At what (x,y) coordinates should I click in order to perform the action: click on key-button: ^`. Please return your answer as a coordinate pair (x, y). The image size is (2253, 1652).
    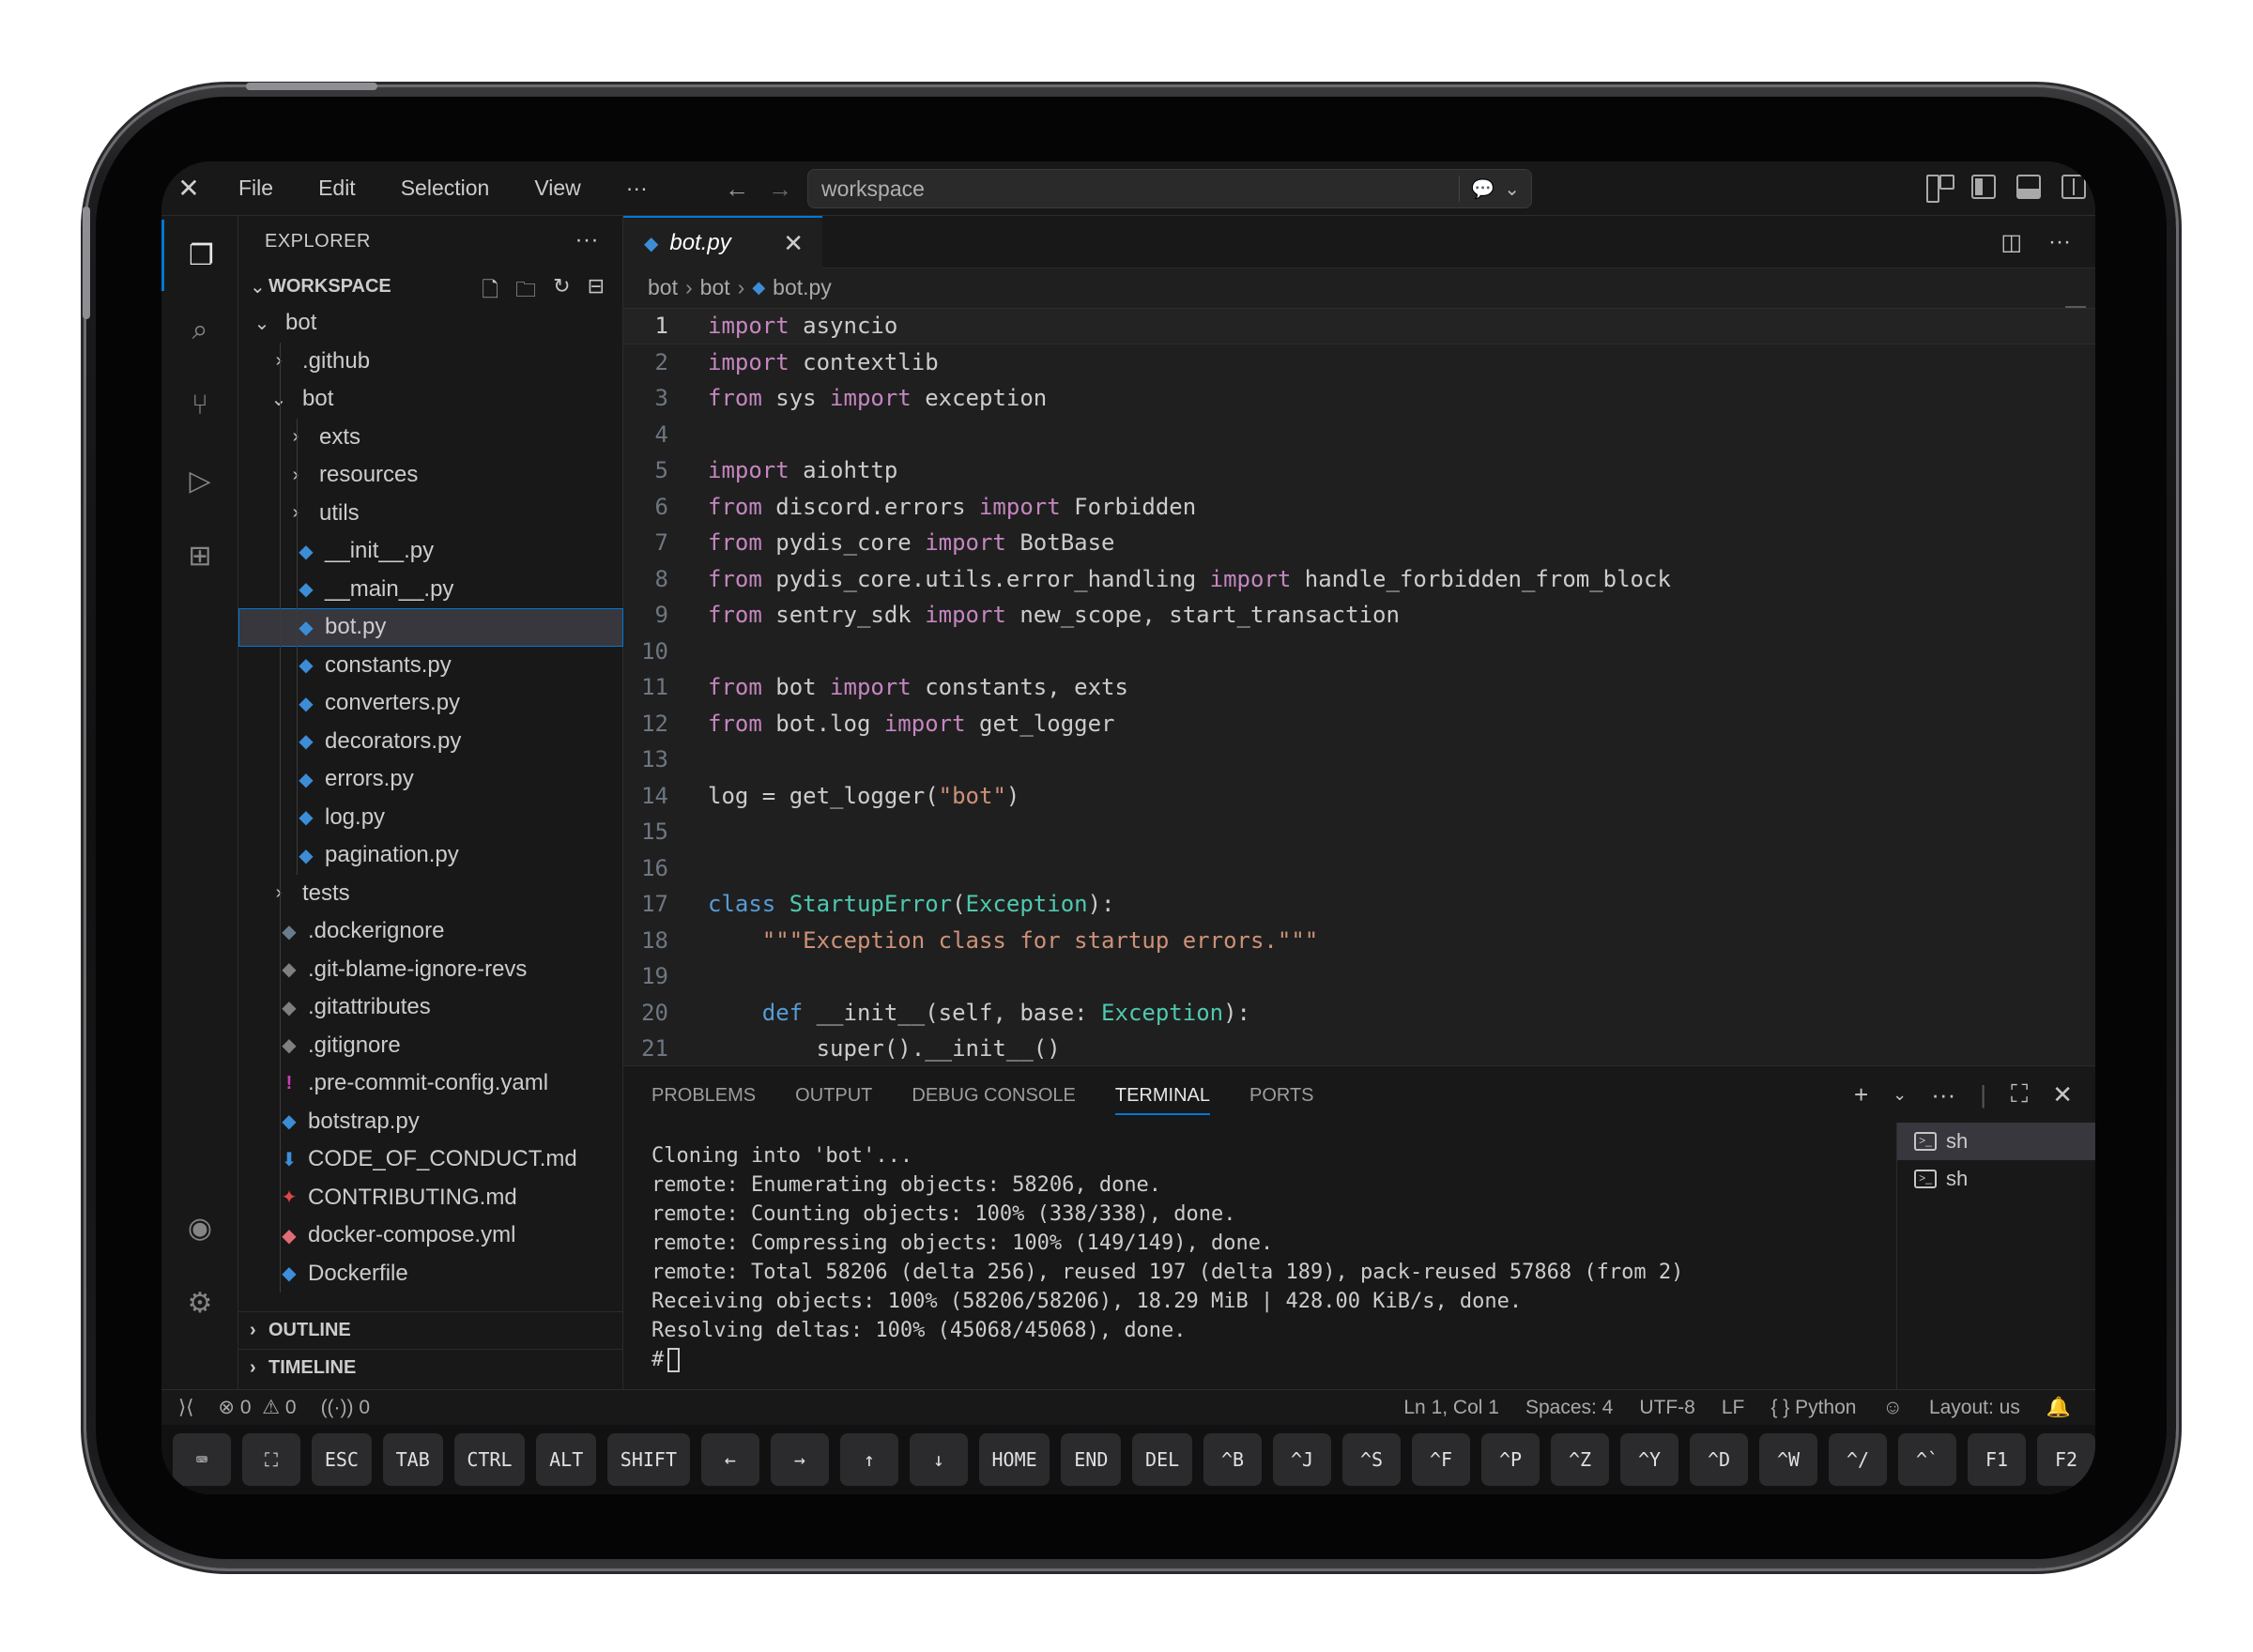
    Looking at the image, I should click on (1927, 1459).